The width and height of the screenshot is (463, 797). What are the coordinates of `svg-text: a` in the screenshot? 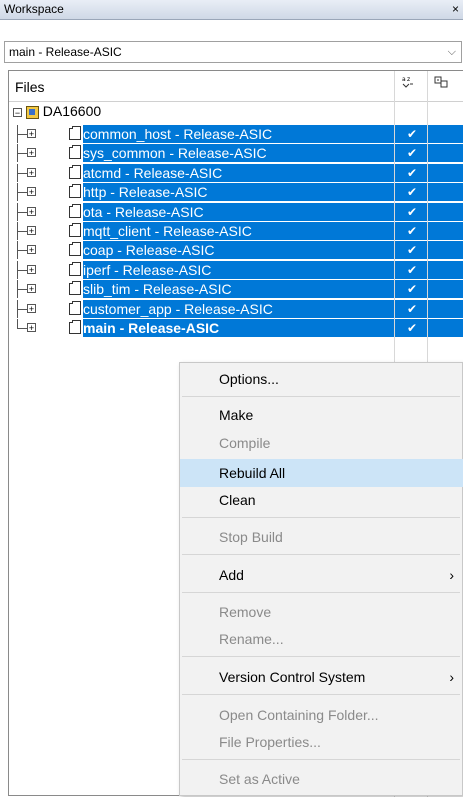 It's located at (404, 79).